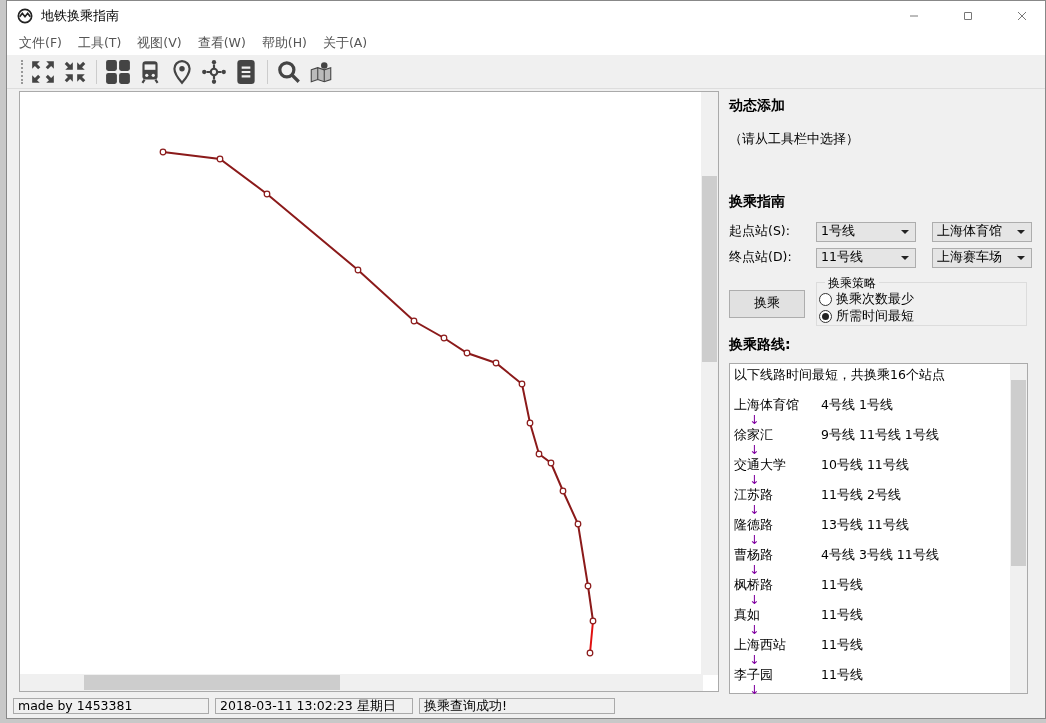 The image size is (1046, 723). Describe the element at coordinates (857, 404) in the screenshot. I see `line-names: 4号线 1号线` at that location.